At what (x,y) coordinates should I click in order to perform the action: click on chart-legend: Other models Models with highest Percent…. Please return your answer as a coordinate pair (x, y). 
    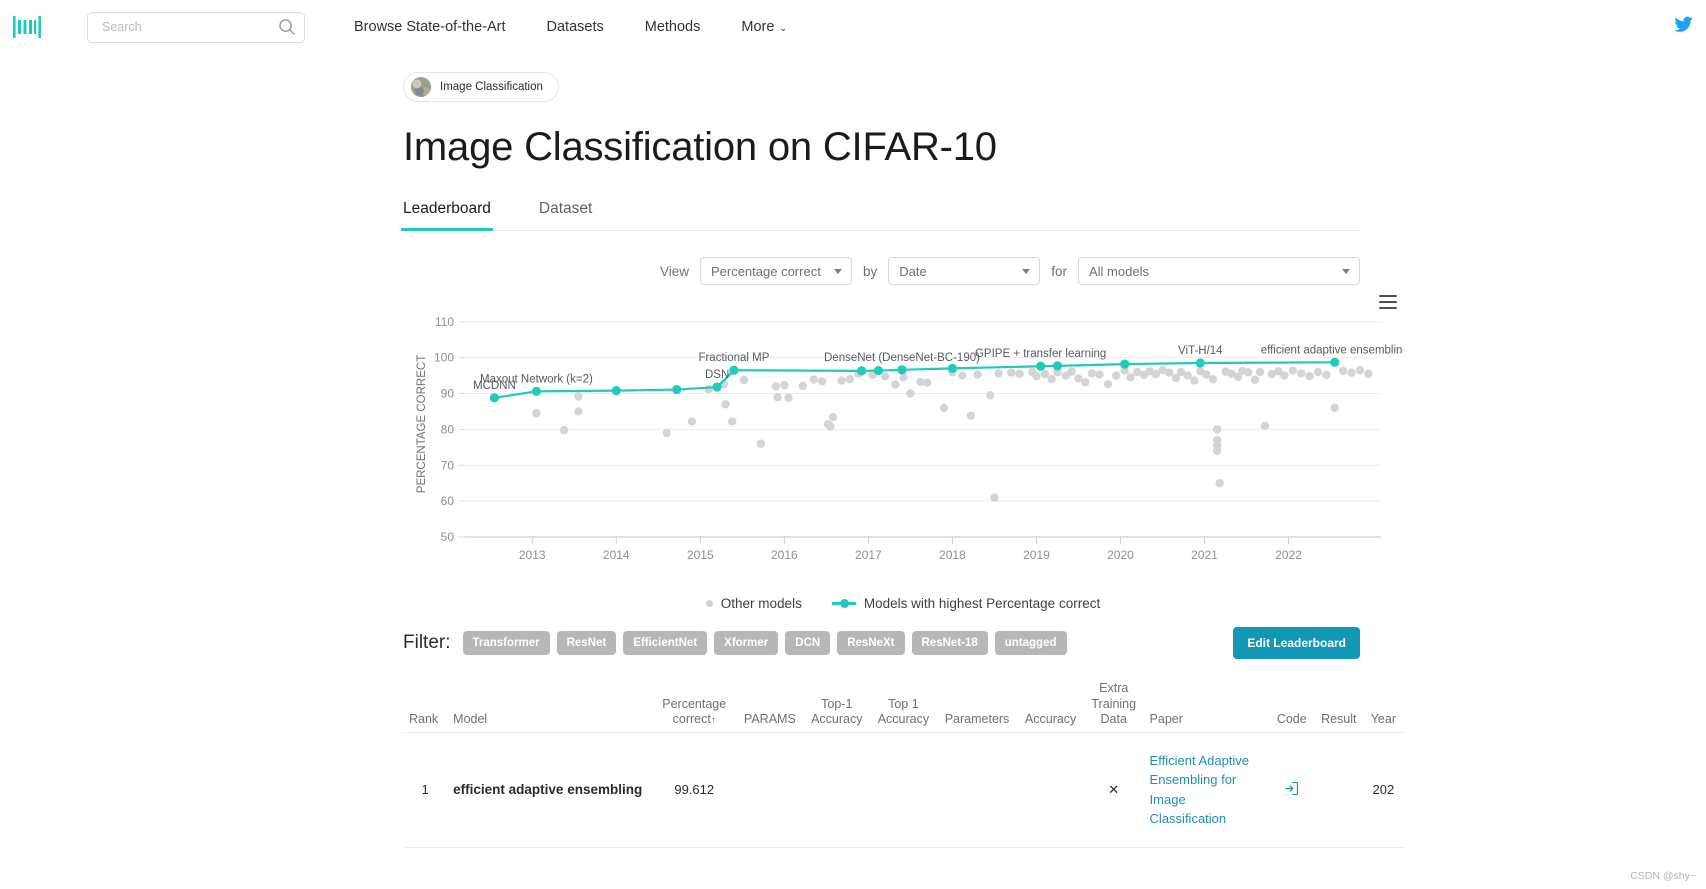
    Looking at the image, I should click on (903, 603).